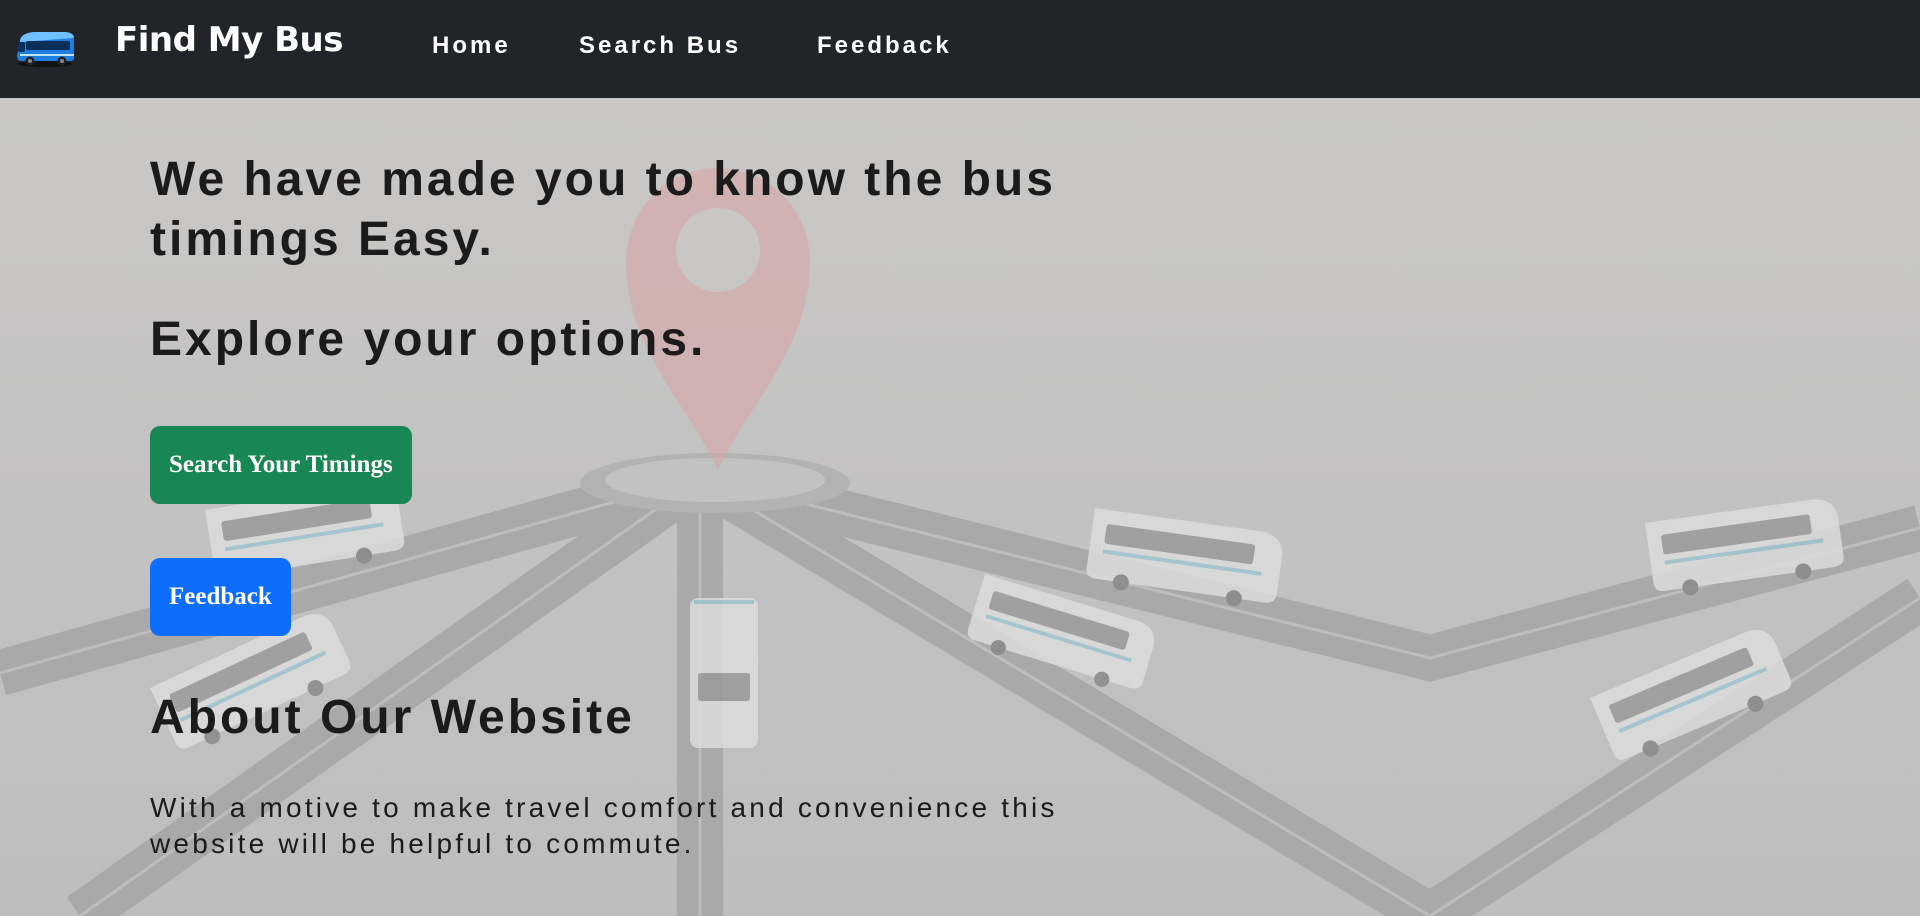 The image size is (1920, 916). Describe the element at coordinates (660, 46) in the screenshot. I see `nav-search-bus-link: Search Bus` at that location.